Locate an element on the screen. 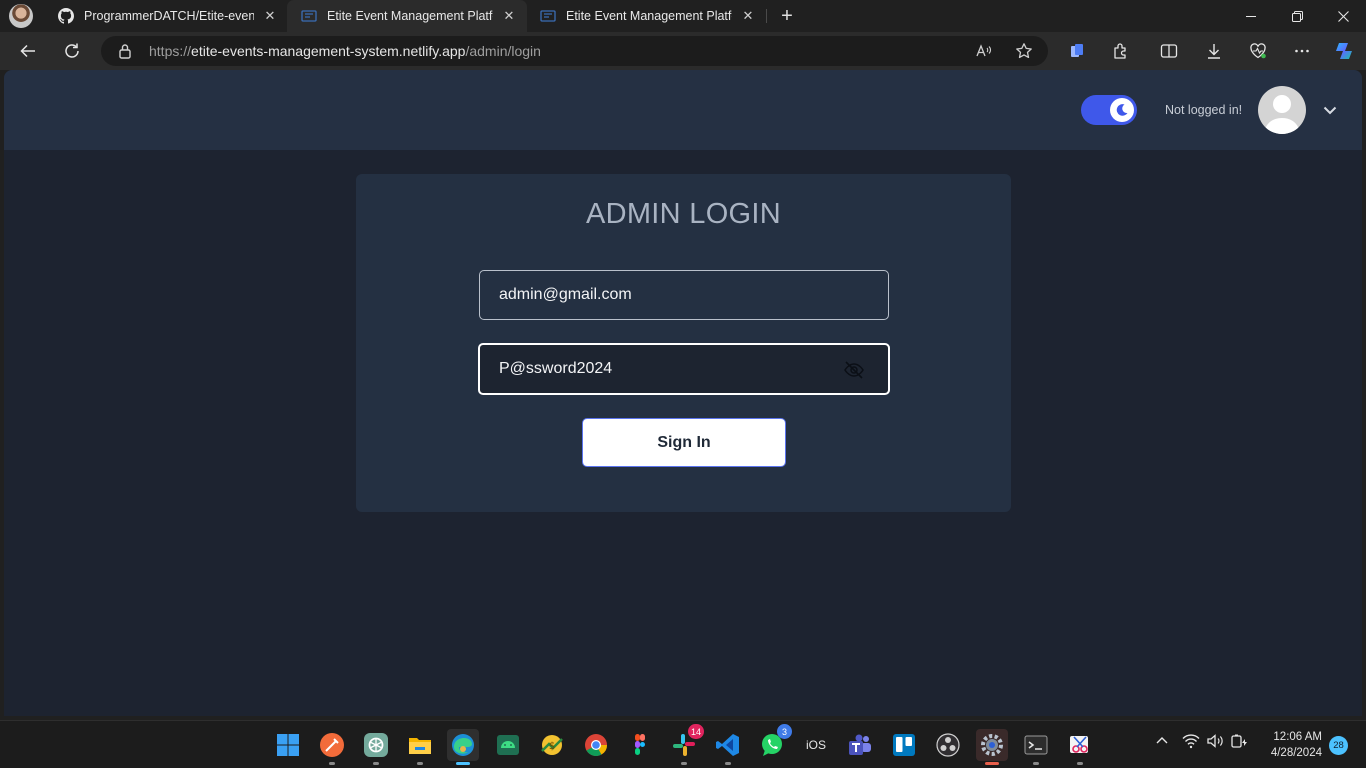 Image resolution: width=1366 pixels, height=768 pixels. teams-app is located at coordinates (860, 745).